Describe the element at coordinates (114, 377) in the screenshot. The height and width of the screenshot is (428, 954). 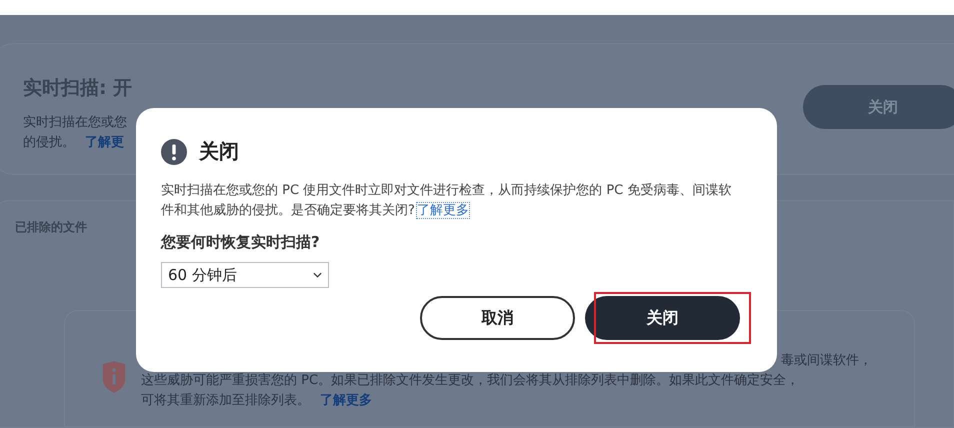
I see `shield-info-icon` at that location.